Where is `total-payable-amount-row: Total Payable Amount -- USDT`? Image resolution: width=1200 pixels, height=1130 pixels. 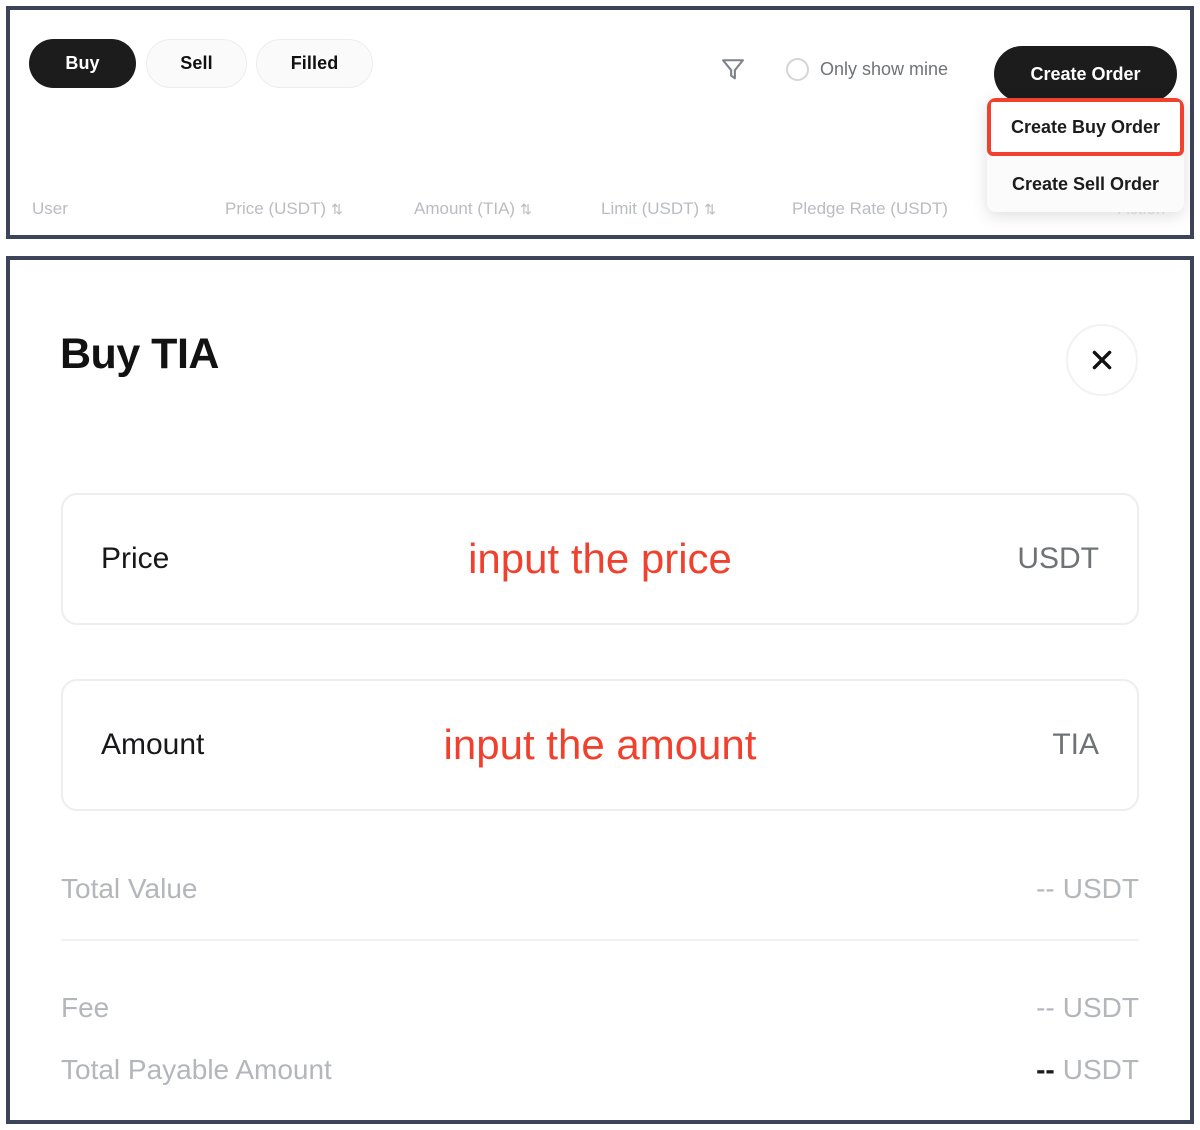
total-payable-amount-row: Total Payable Amount -- USDT is located at coordinates (600, 1070).